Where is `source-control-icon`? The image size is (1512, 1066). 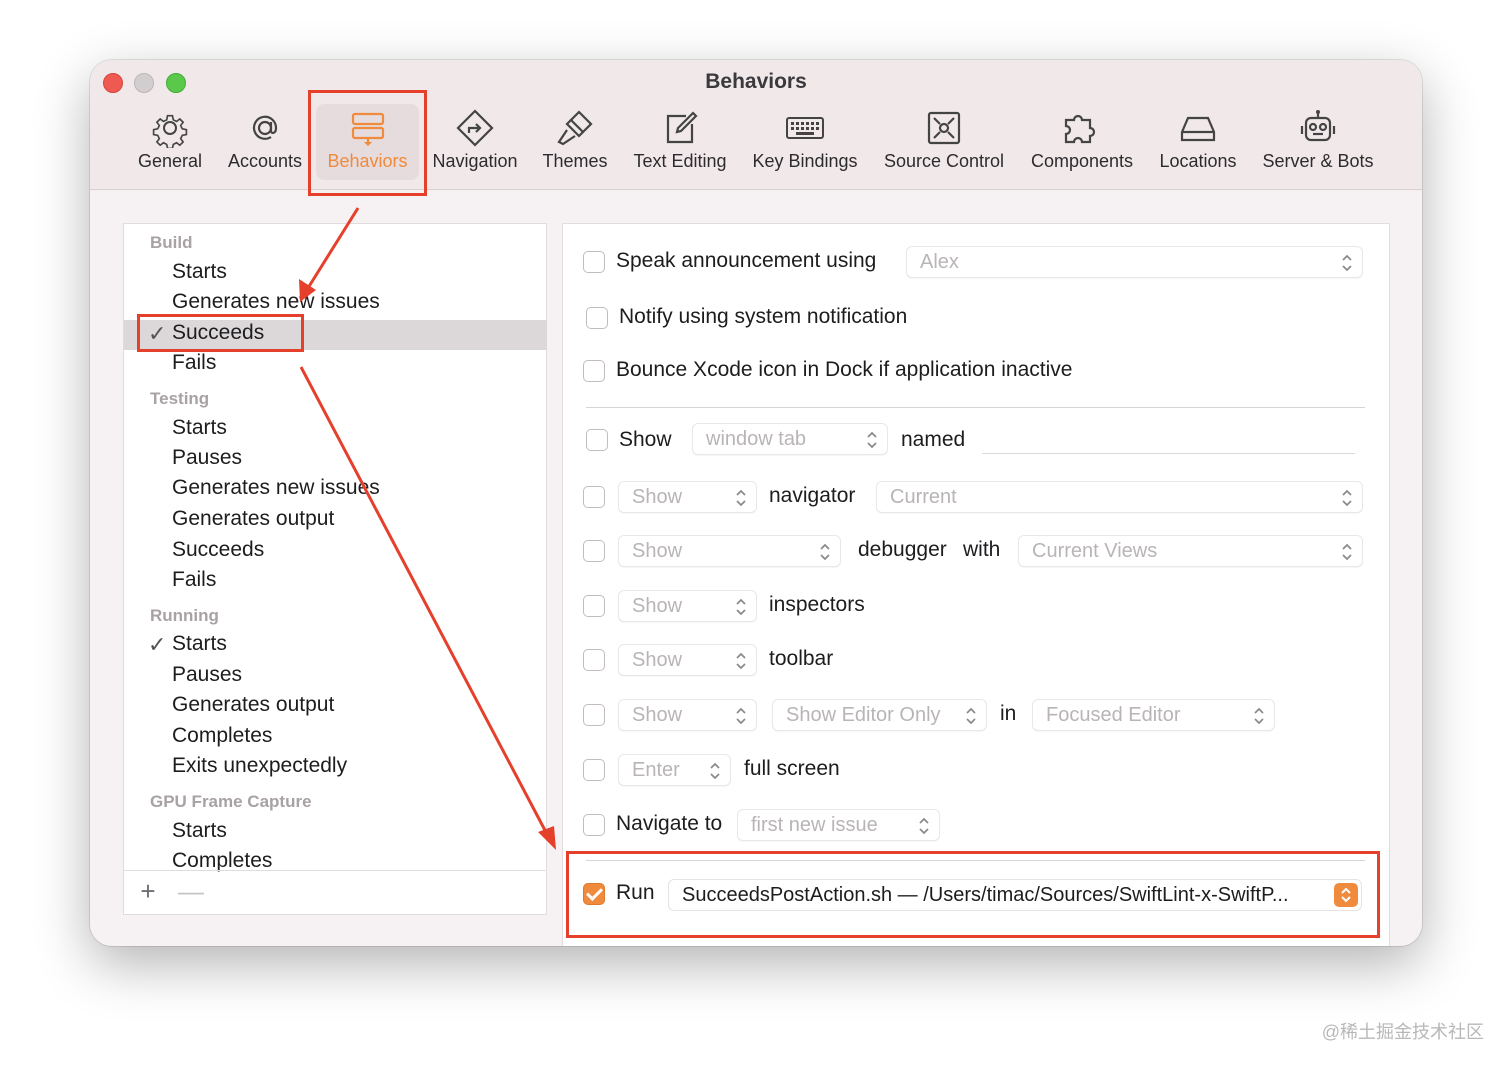
source-control-icon is located at coordinates (944, 128).